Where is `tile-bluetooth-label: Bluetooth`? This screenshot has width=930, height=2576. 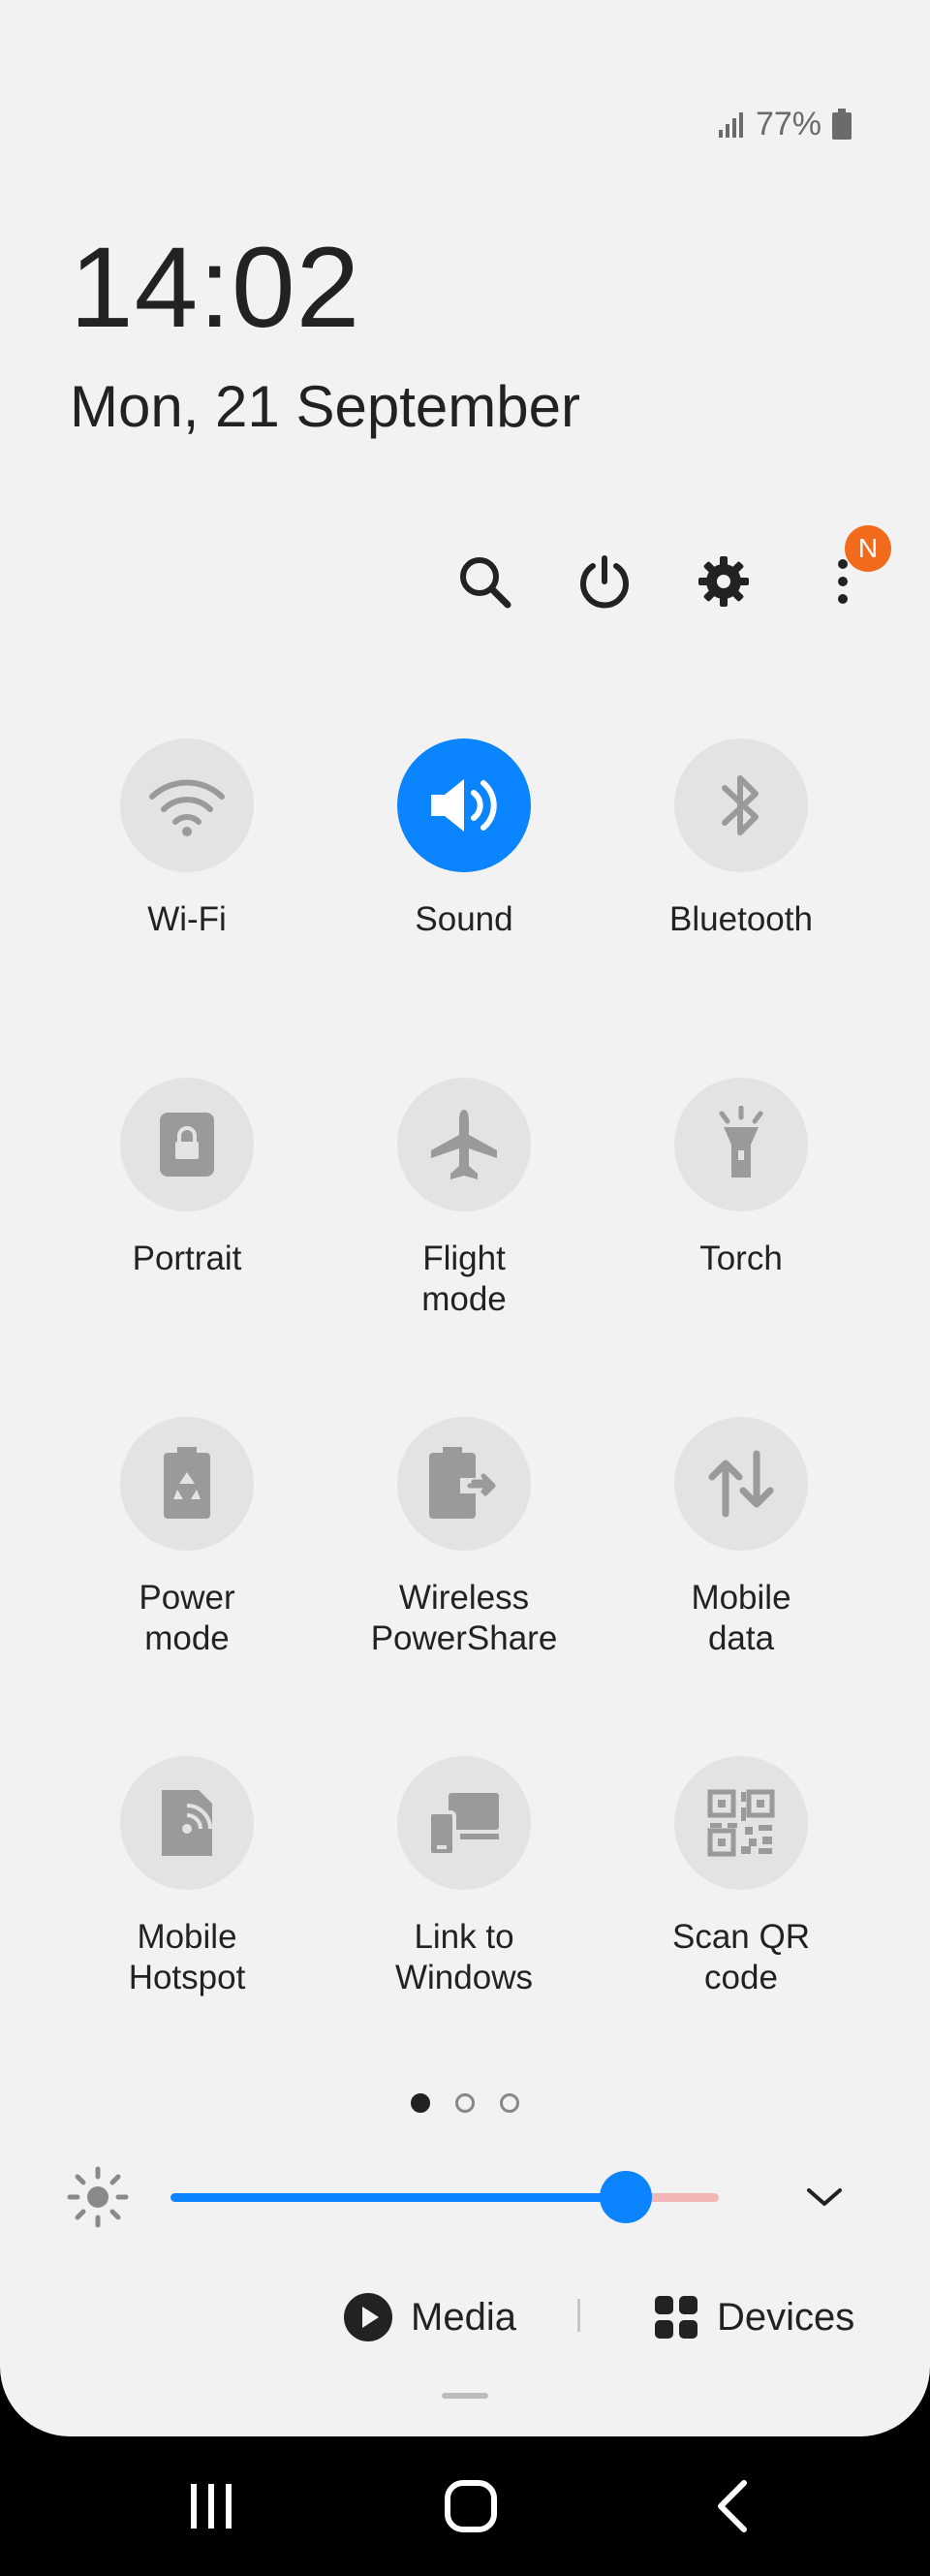 tile-bluetooth-label: Bluetooth is located at coordinates (741, 919).